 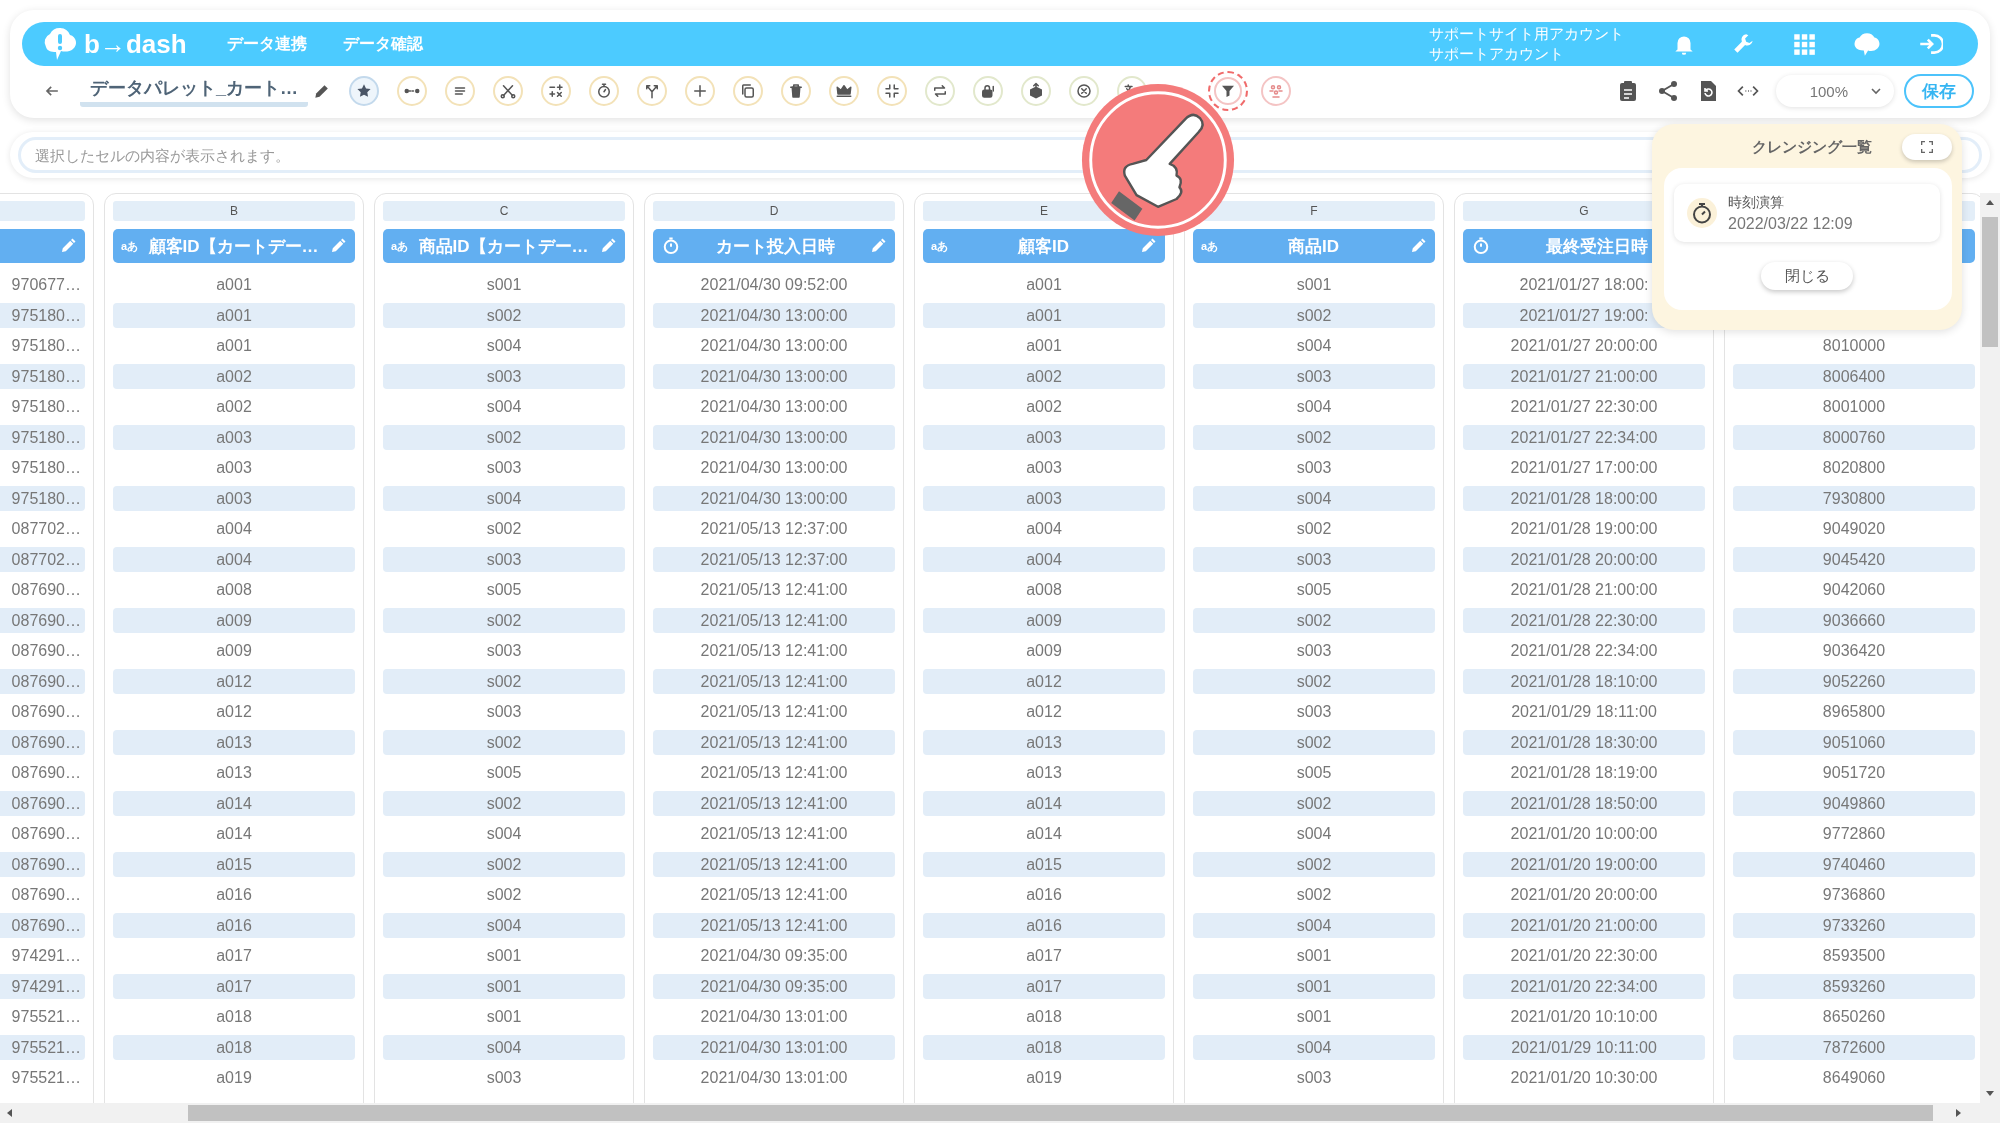 I want to click on scrollbar, so click(x=1990, y=648).